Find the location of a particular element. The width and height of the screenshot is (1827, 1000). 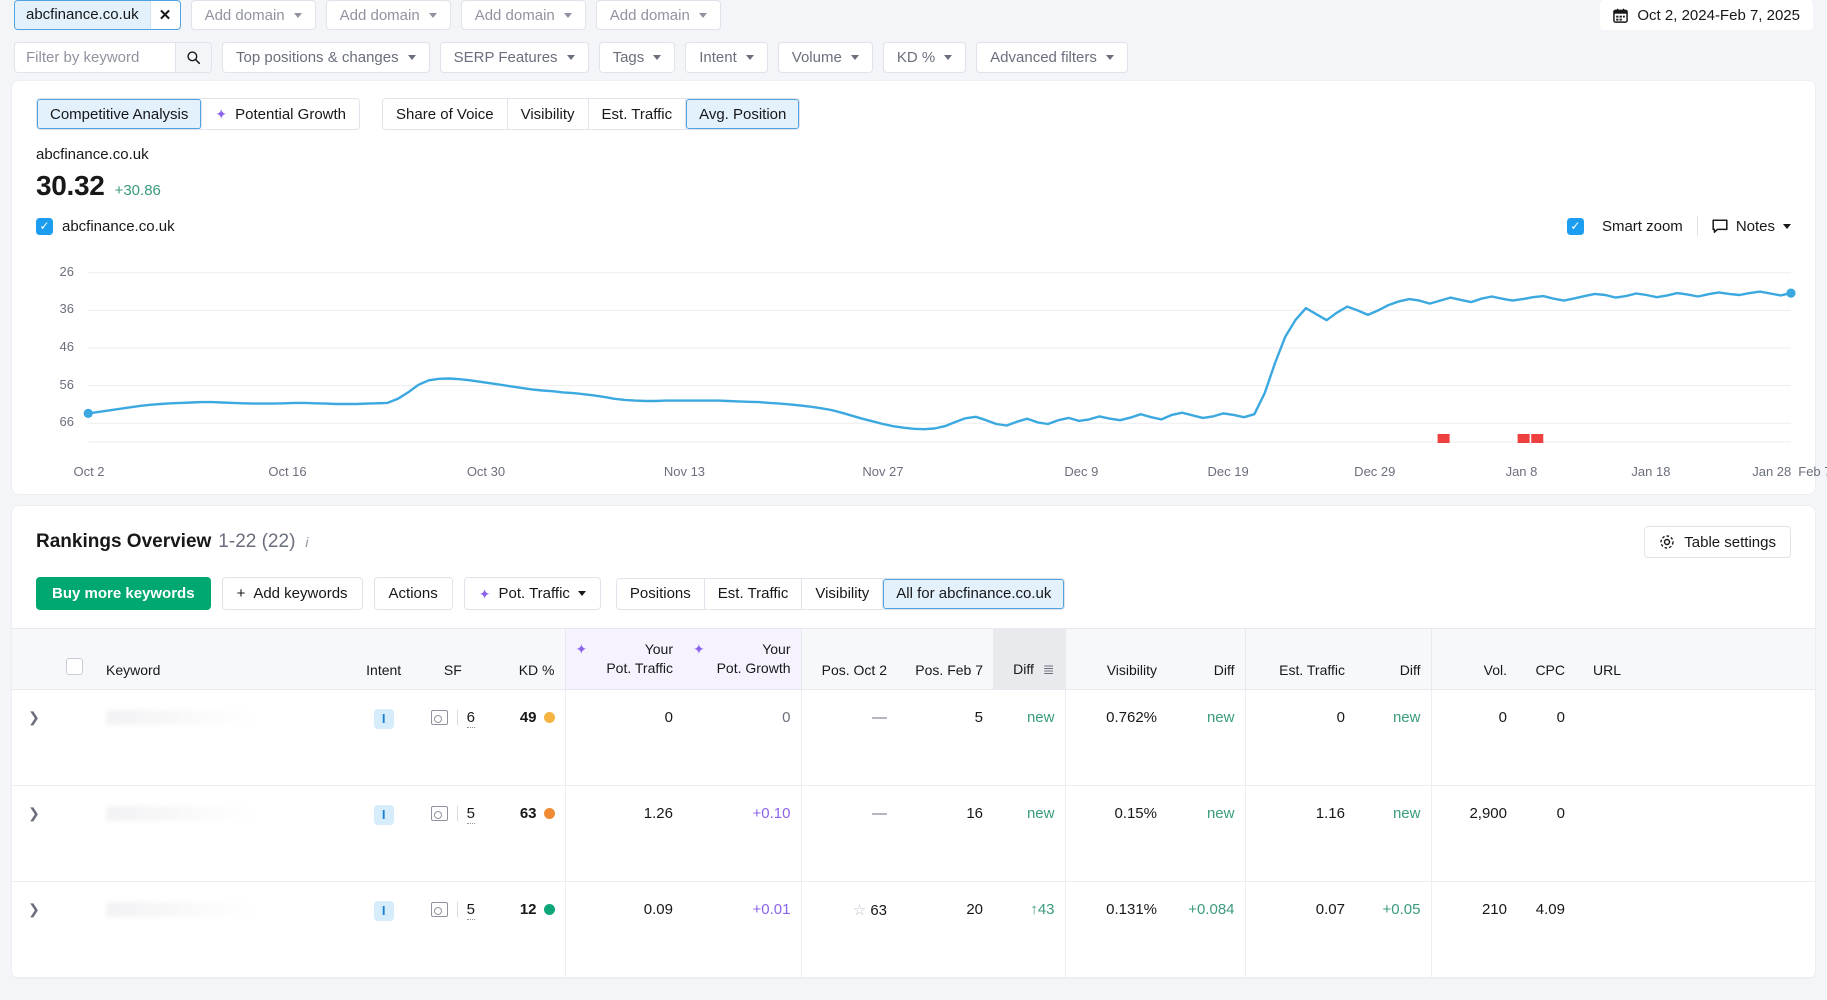

col-url: URL is located at coordinates (1695, 659).